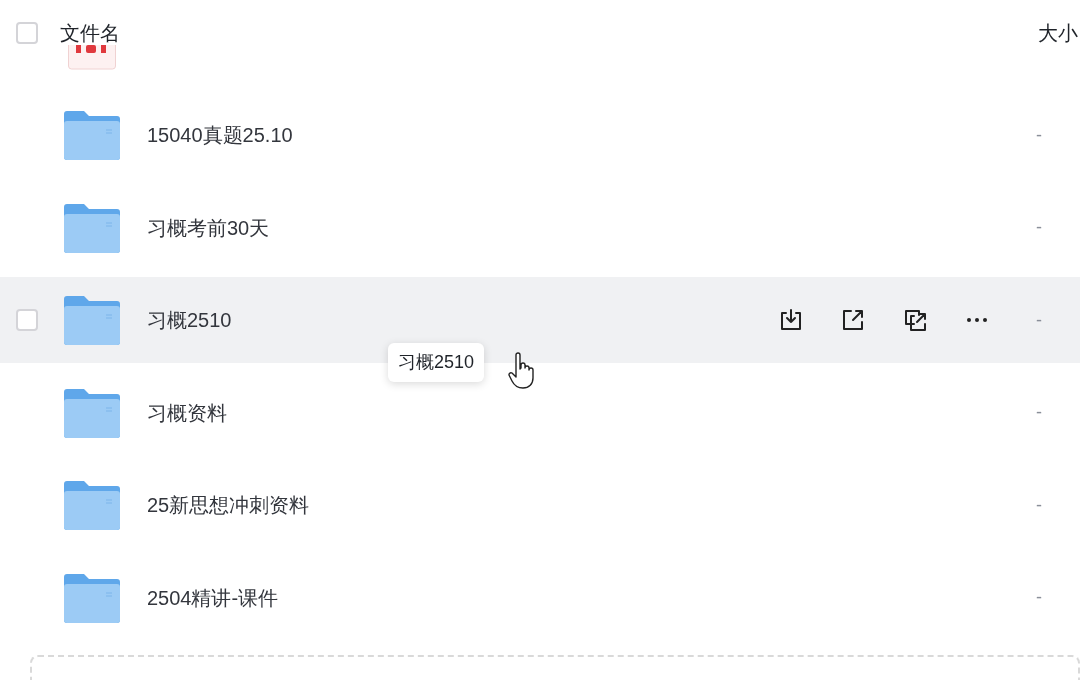  What do you see at coordinates (187, 412) in the screenshot?
I see `file-name: 习概资料` at bounding box center [187, 412].